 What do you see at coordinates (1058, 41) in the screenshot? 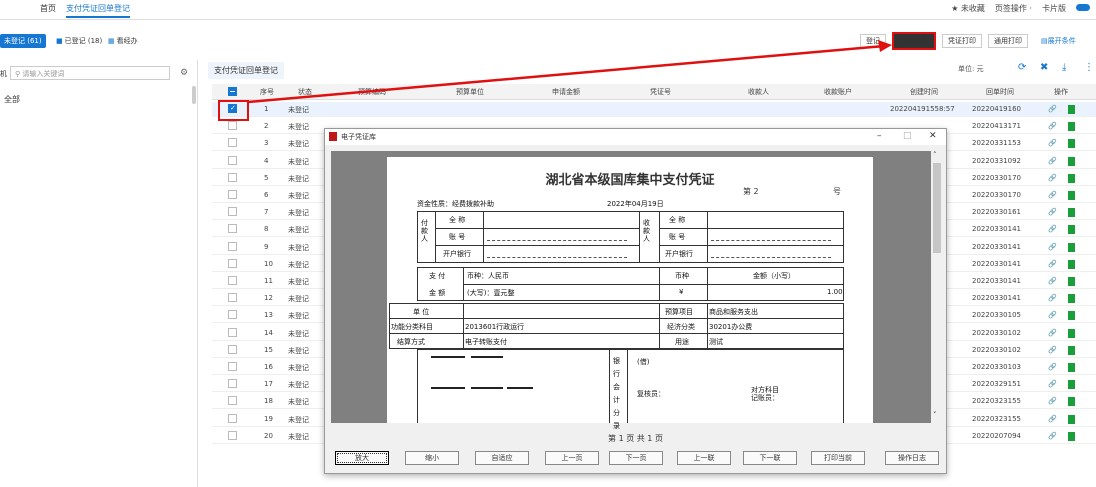
I see `expand-conditions-button: ▤ 展开条件` at bounding box center [1058, 41].